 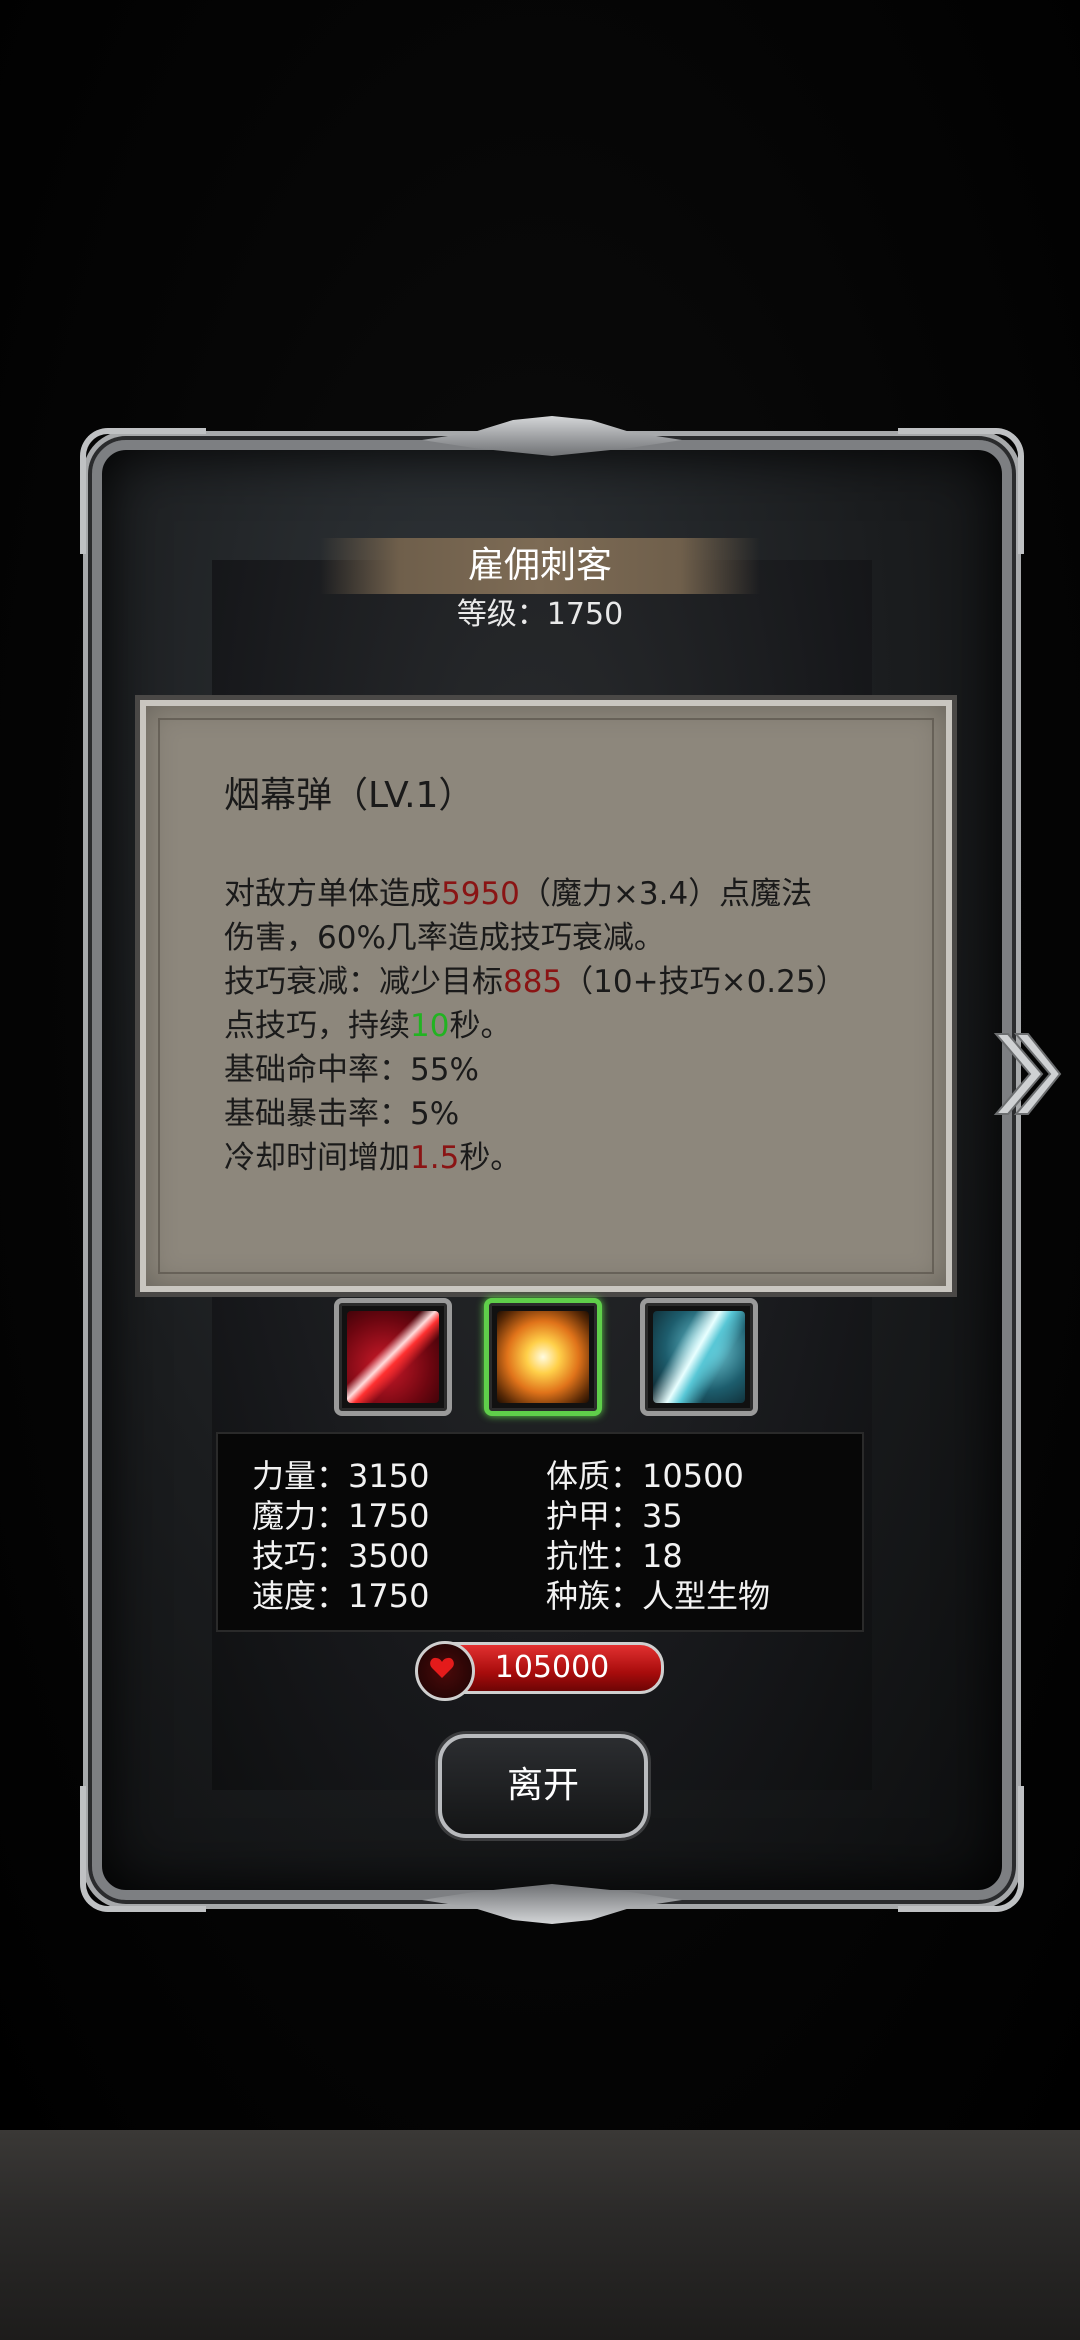 What do you see at coordinates (444, 938) in the screenshot?
I see `desc-line: 伤害，60%几率造成技巧衰减。` at bounding box center [444, 938].